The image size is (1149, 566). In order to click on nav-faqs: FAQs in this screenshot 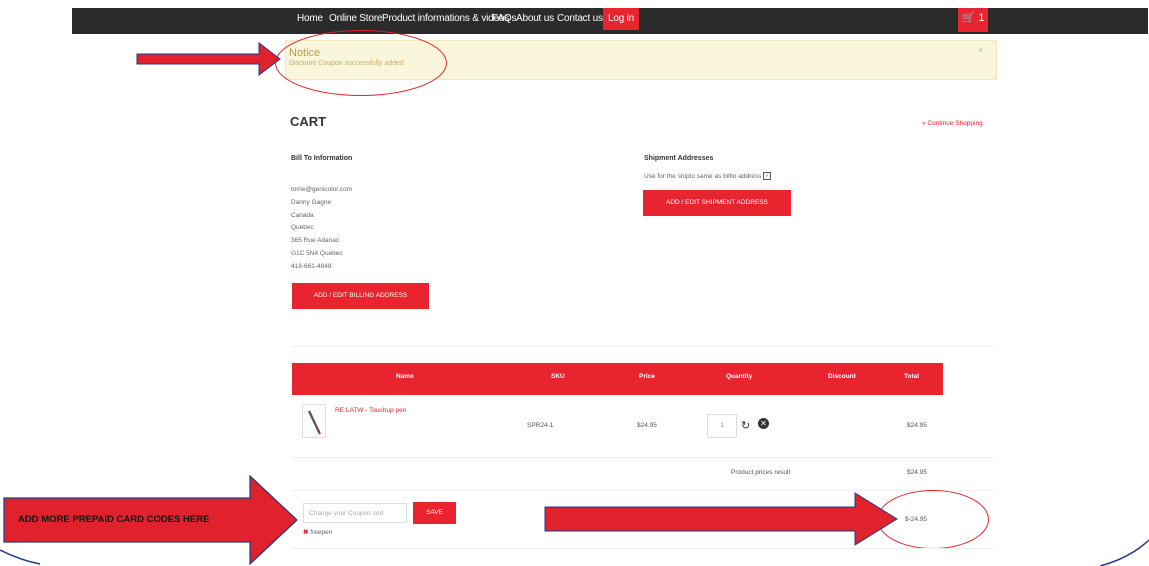, I will do `click(504, 21)`.